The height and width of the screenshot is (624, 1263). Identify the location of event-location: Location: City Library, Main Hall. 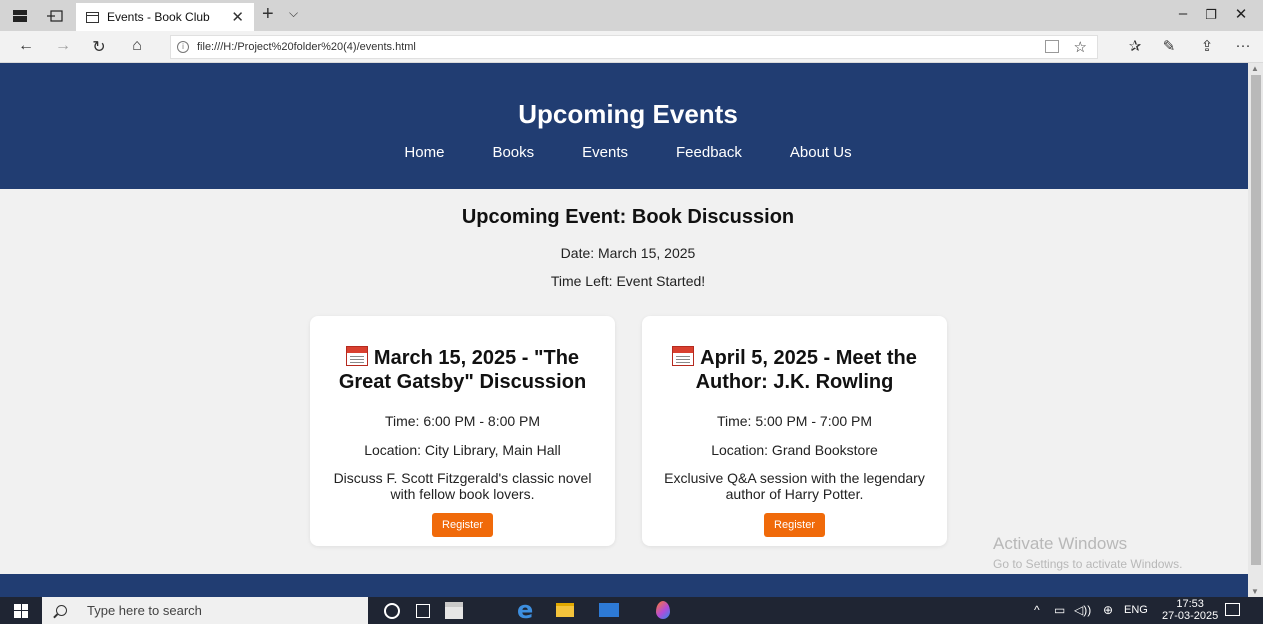
(462, 450).